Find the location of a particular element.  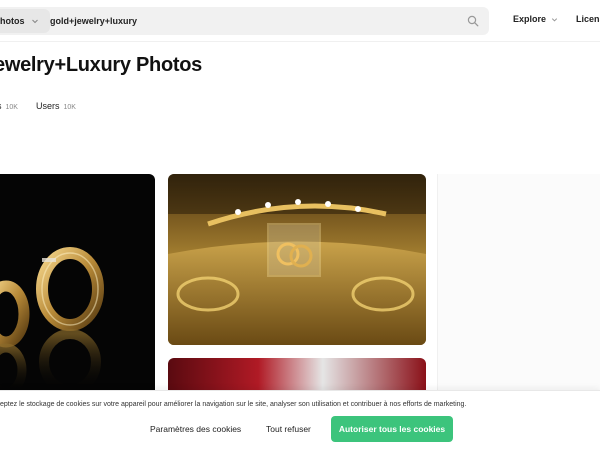

license-link: Licens is located at coordinates (588, 19).